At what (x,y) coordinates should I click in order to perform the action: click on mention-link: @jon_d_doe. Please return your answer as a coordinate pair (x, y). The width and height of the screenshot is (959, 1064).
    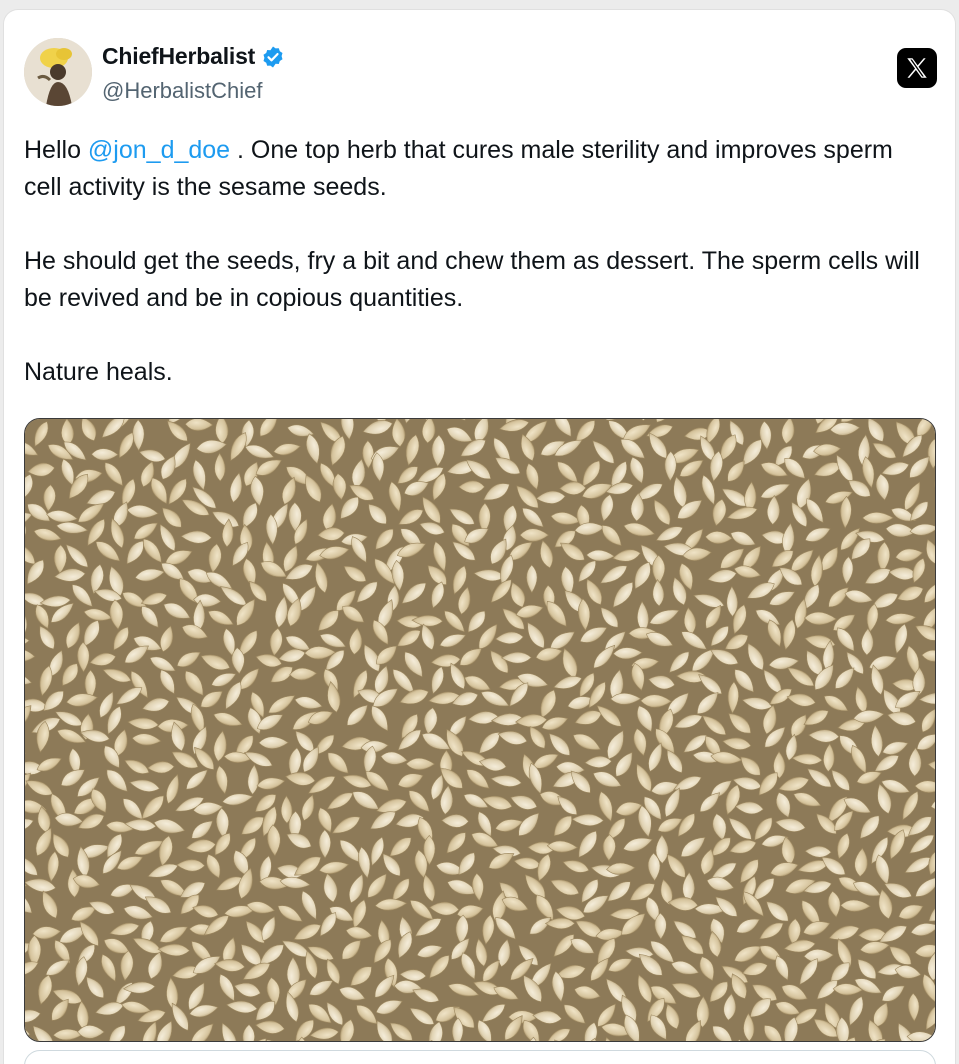
    Looking at the image, I should click on (159, 150).